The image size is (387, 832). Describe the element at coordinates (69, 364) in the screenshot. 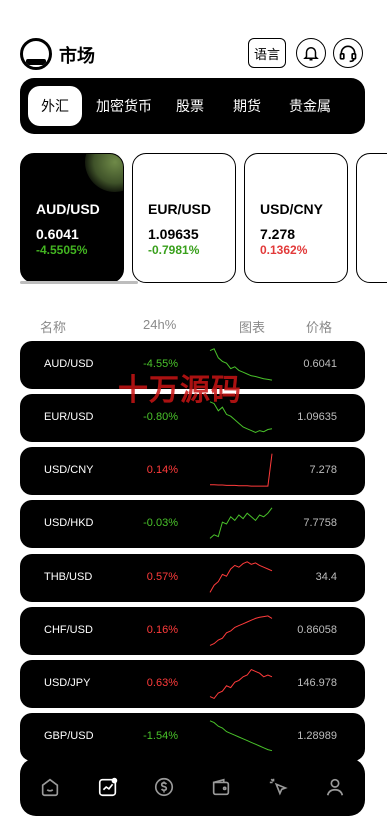

I see `row-symbol: AUD/USD` at that location.